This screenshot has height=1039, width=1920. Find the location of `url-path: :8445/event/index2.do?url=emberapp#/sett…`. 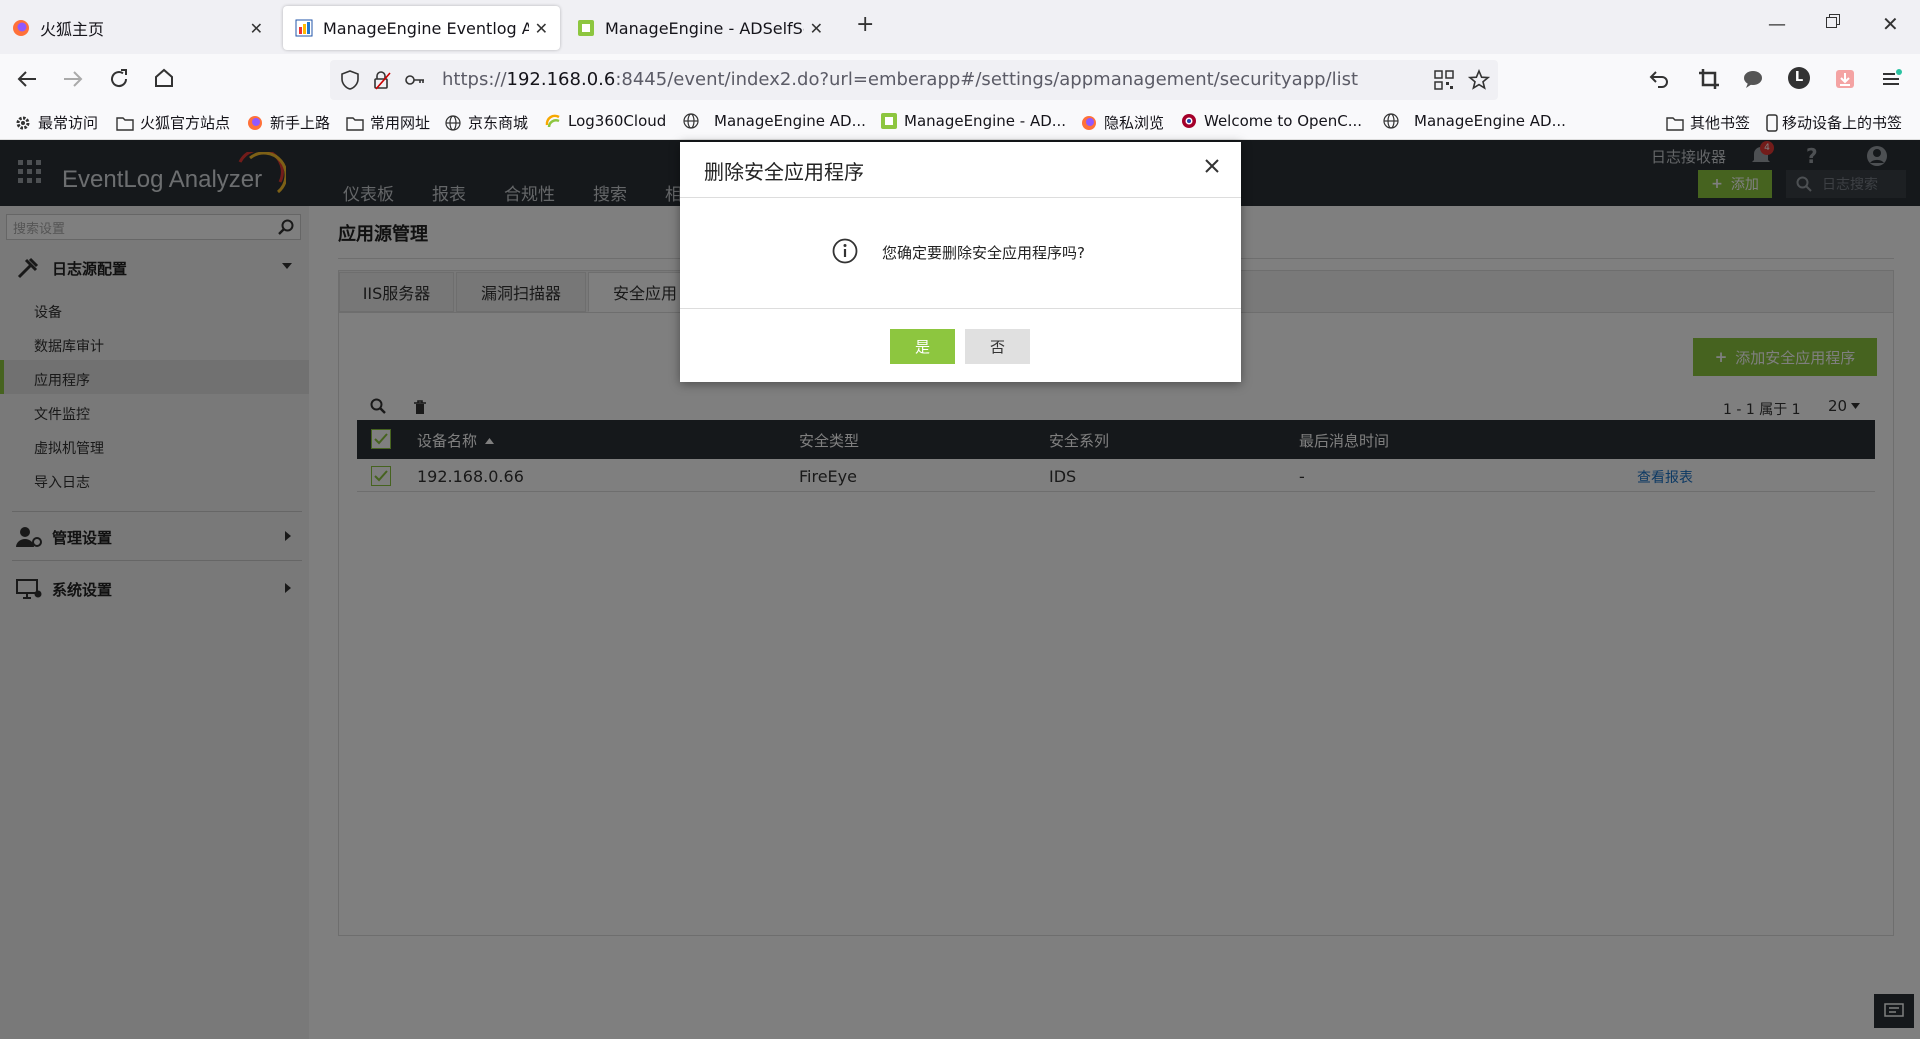

url-path: :8445/event/index2.do?url=emberapp#/sett… is located at coordinates (987, 79).